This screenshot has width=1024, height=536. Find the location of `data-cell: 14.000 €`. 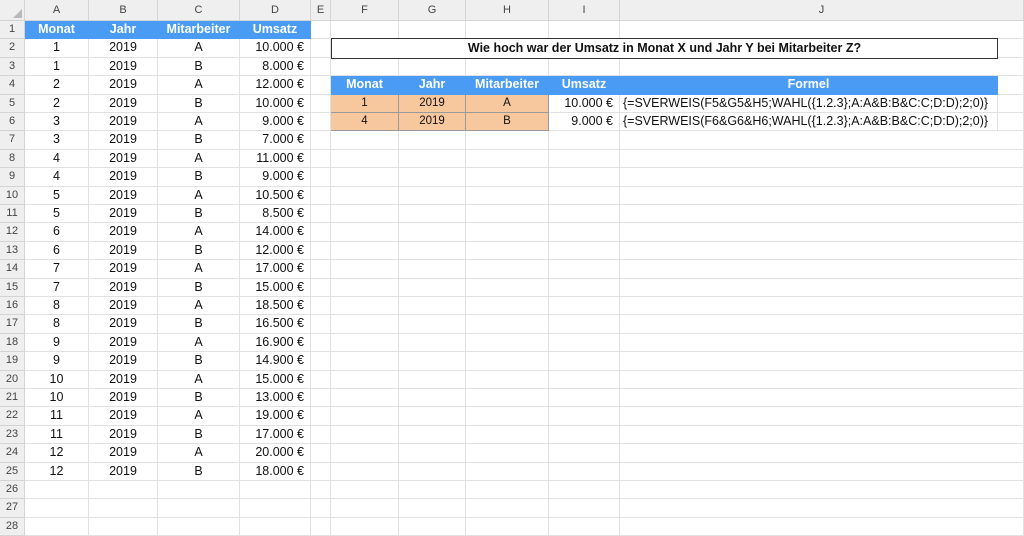

data-cell: 14.000 € is located at coordinates (275, 232).